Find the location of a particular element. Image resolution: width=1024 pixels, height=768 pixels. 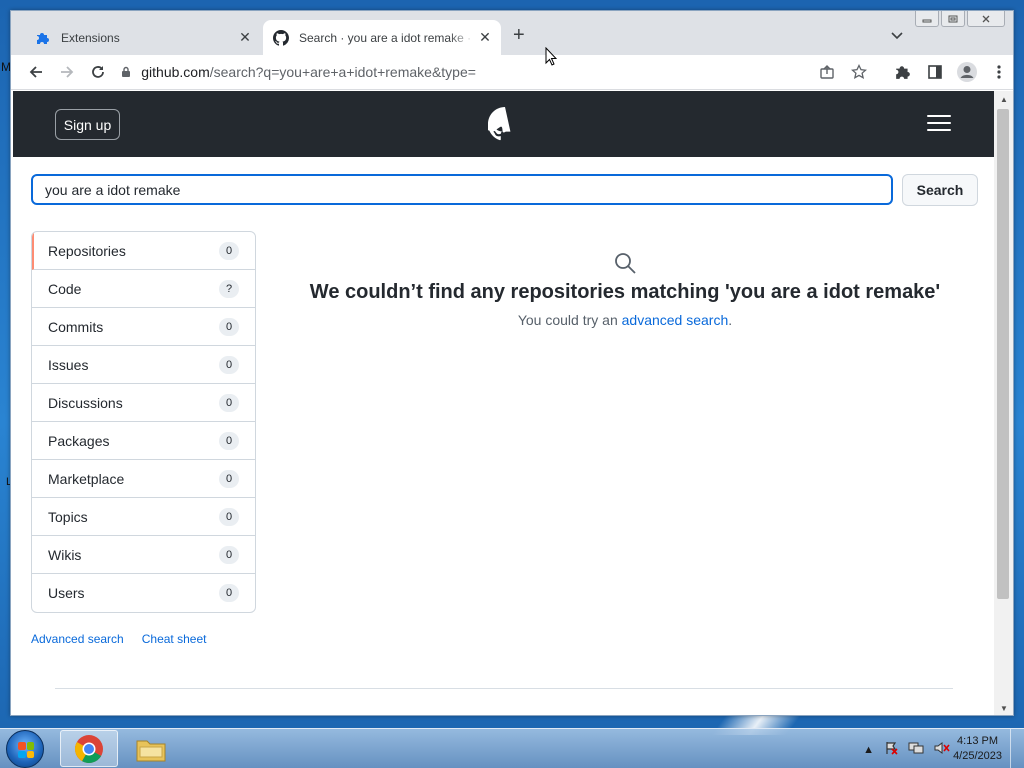

facet-label: Wikis is located at coordinates (65, 554).